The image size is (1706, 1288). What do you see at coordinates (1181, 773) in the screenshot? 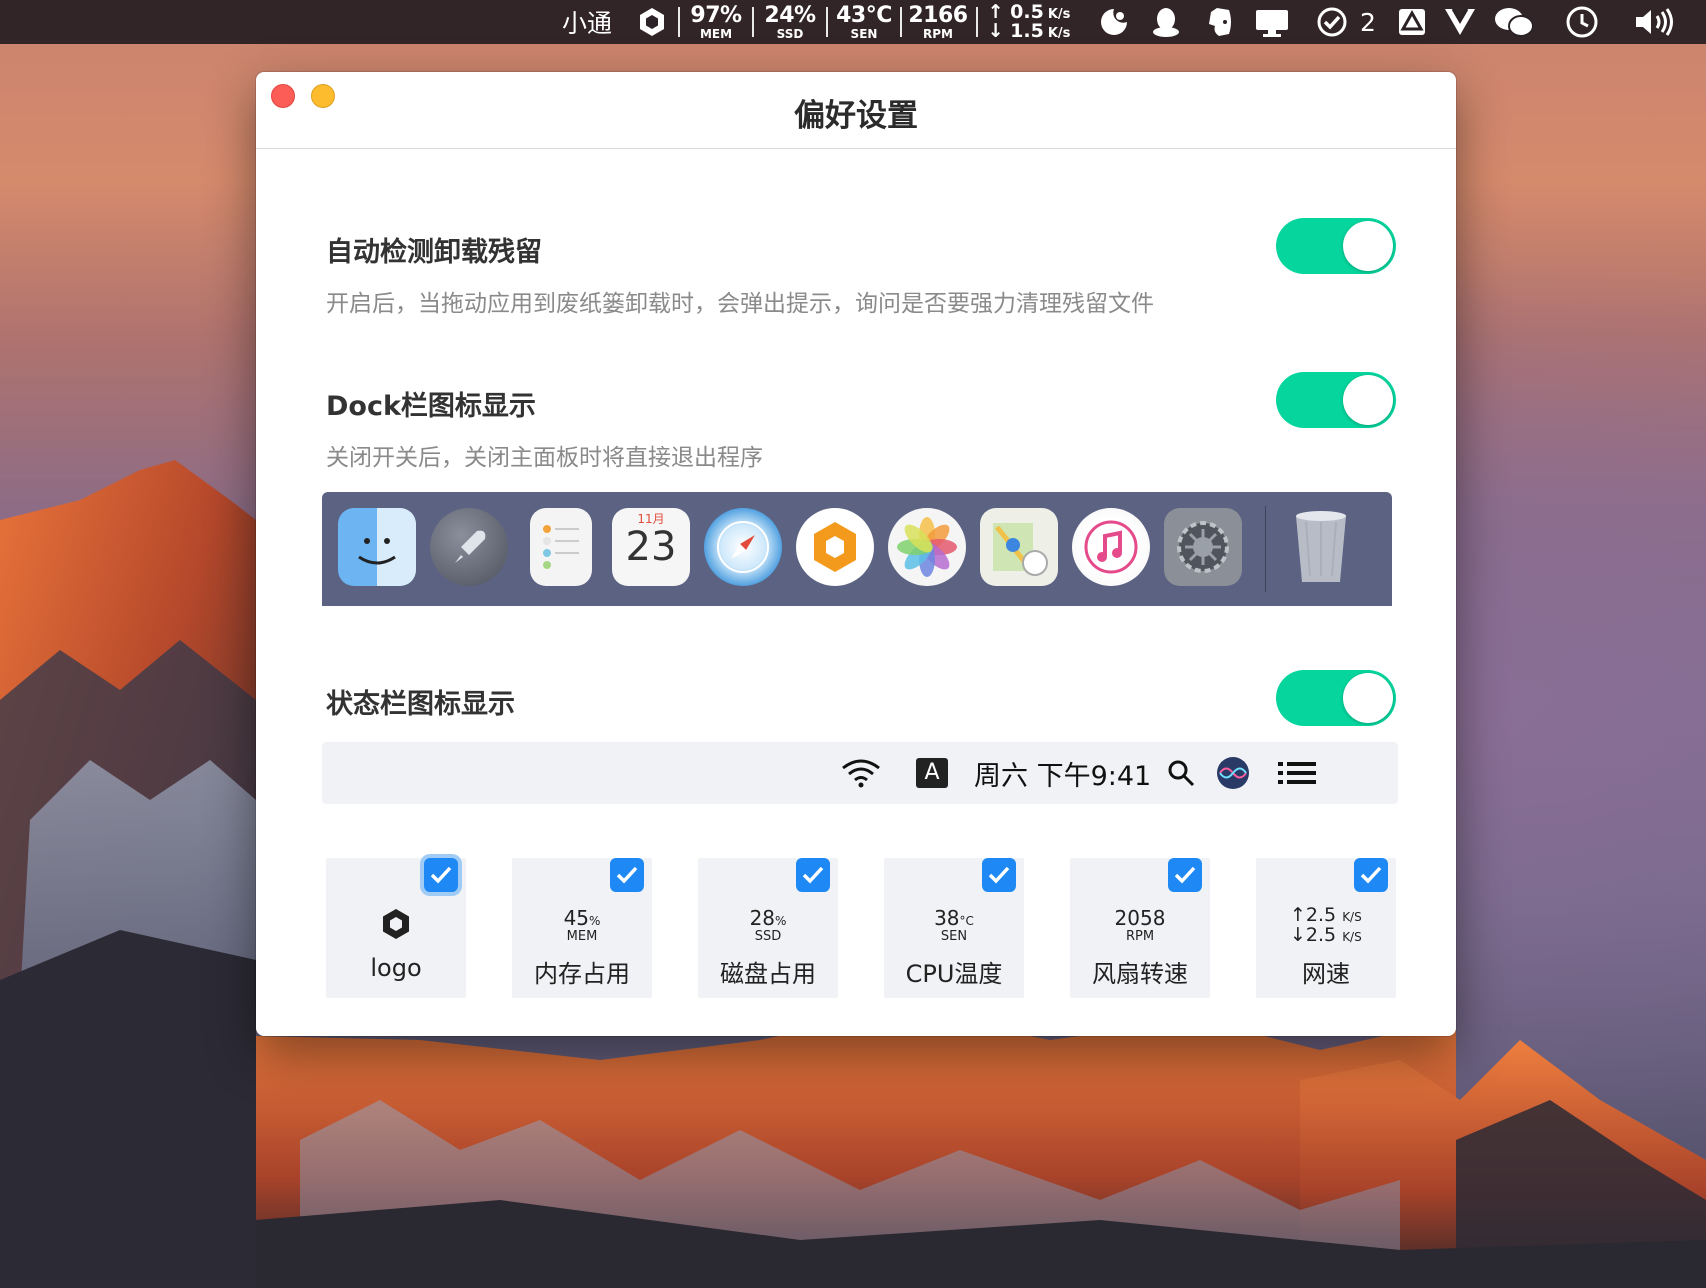
I see `search-icon` at bounding box center [1181, 773].